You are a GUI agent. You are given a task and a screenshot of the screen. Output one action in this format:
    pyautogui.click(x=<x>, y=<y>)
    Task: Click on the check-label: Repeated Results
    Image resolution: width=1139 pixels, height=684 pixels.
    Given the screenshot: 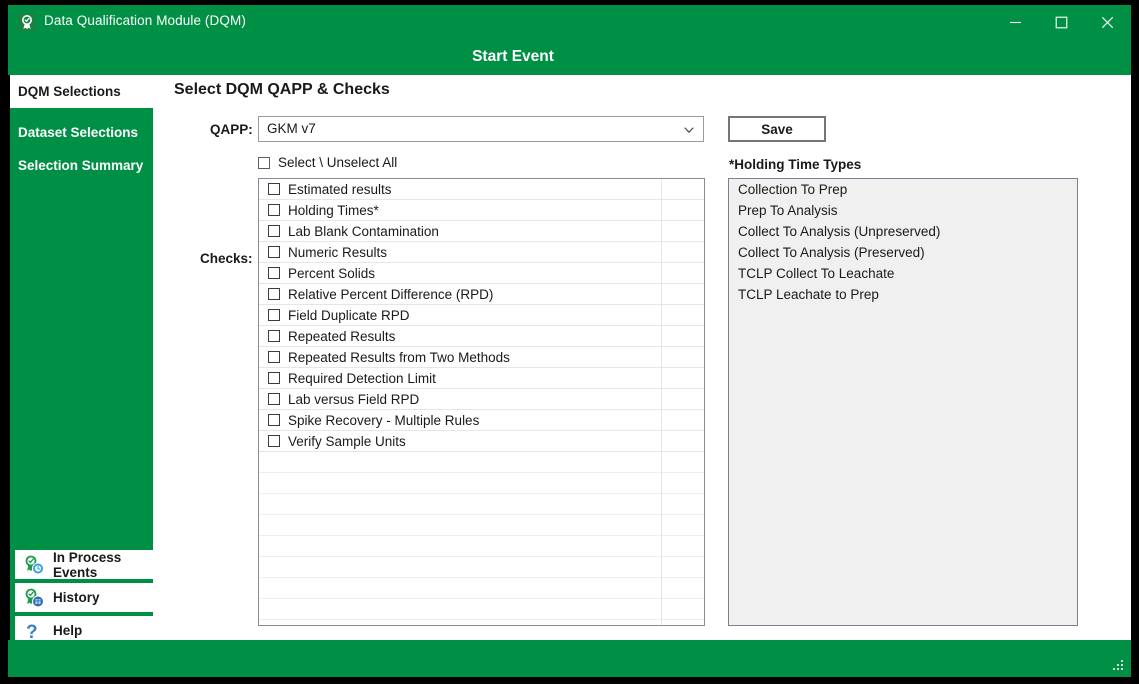 What is the action you would take?
    pyautogui.click(x=342, y=336)
    